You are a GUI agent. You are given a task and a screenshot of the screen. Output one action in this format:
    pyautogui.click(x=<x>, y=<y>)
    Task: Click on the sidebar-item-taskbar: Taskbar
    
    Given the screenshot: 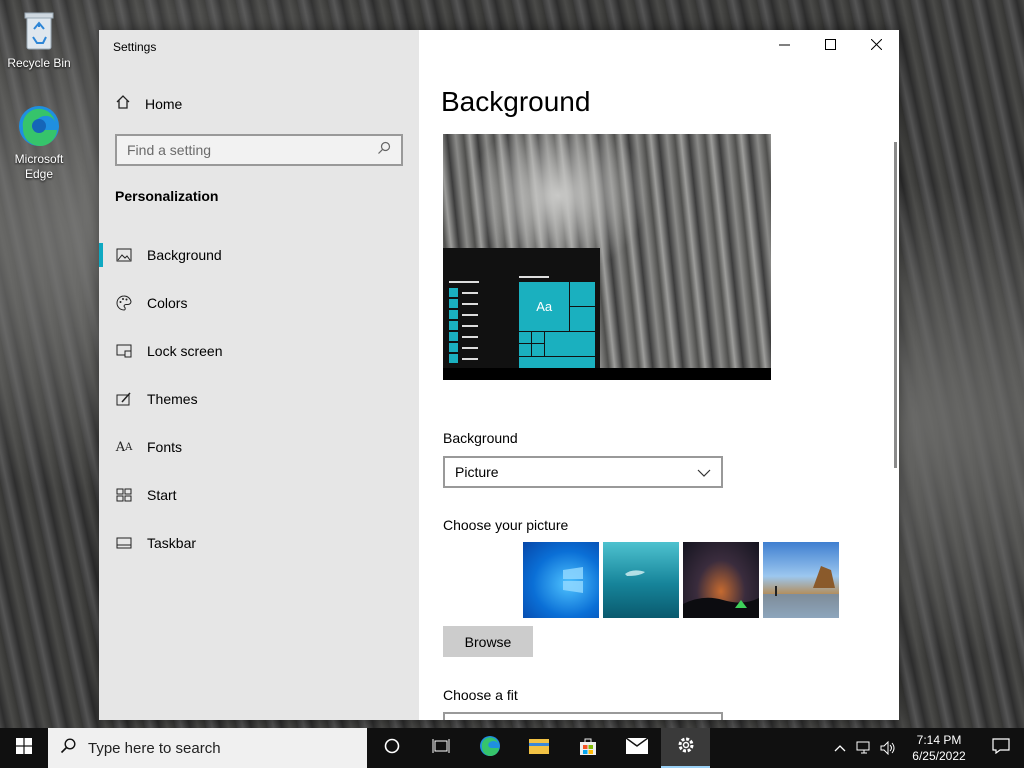 What is the action you would take?
    pyautogui.click(x=259, y=543)
    